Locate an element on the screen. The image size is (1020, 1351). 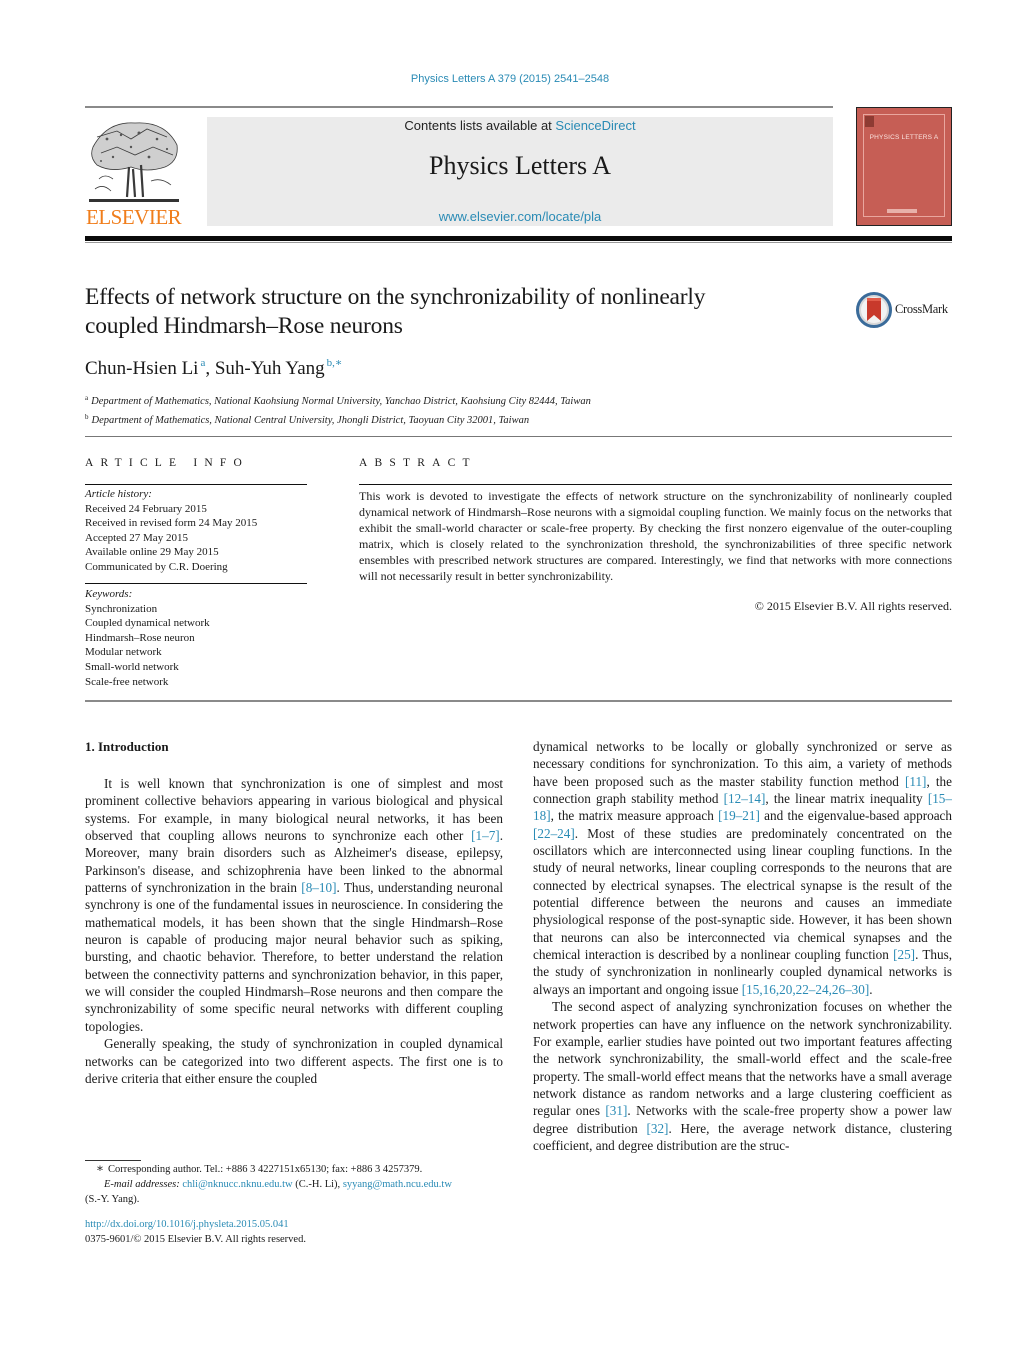
contents-prefix: Contents lists available at is located at coordinates (480, 125).